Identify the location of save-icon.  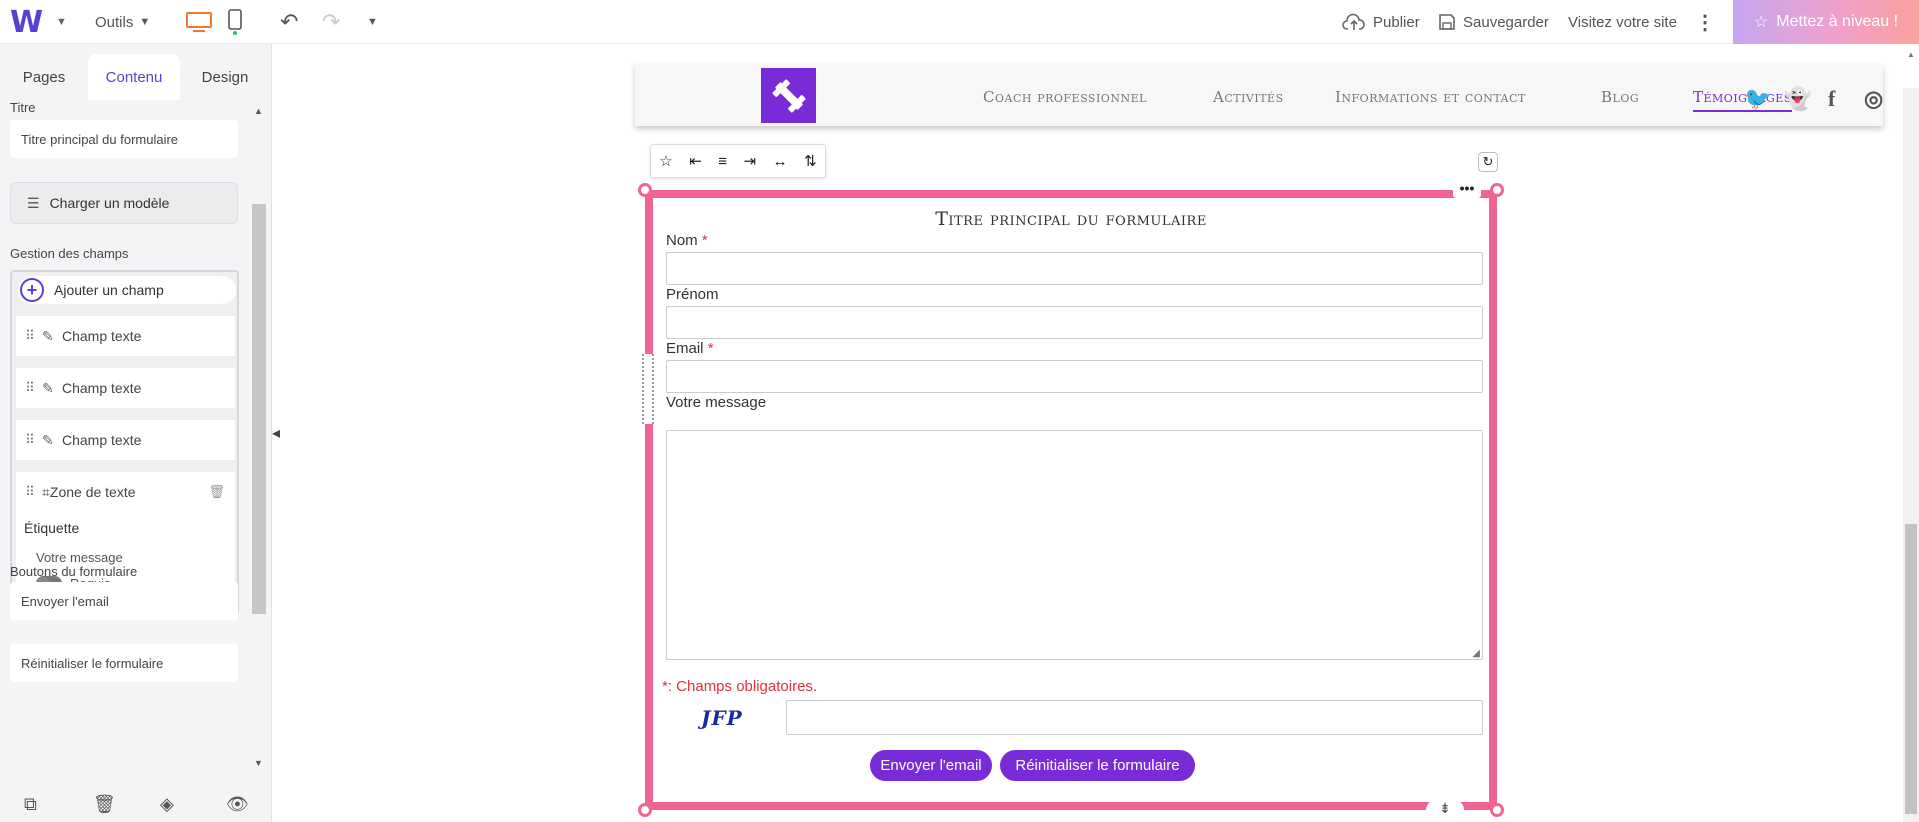
(1447, 22).